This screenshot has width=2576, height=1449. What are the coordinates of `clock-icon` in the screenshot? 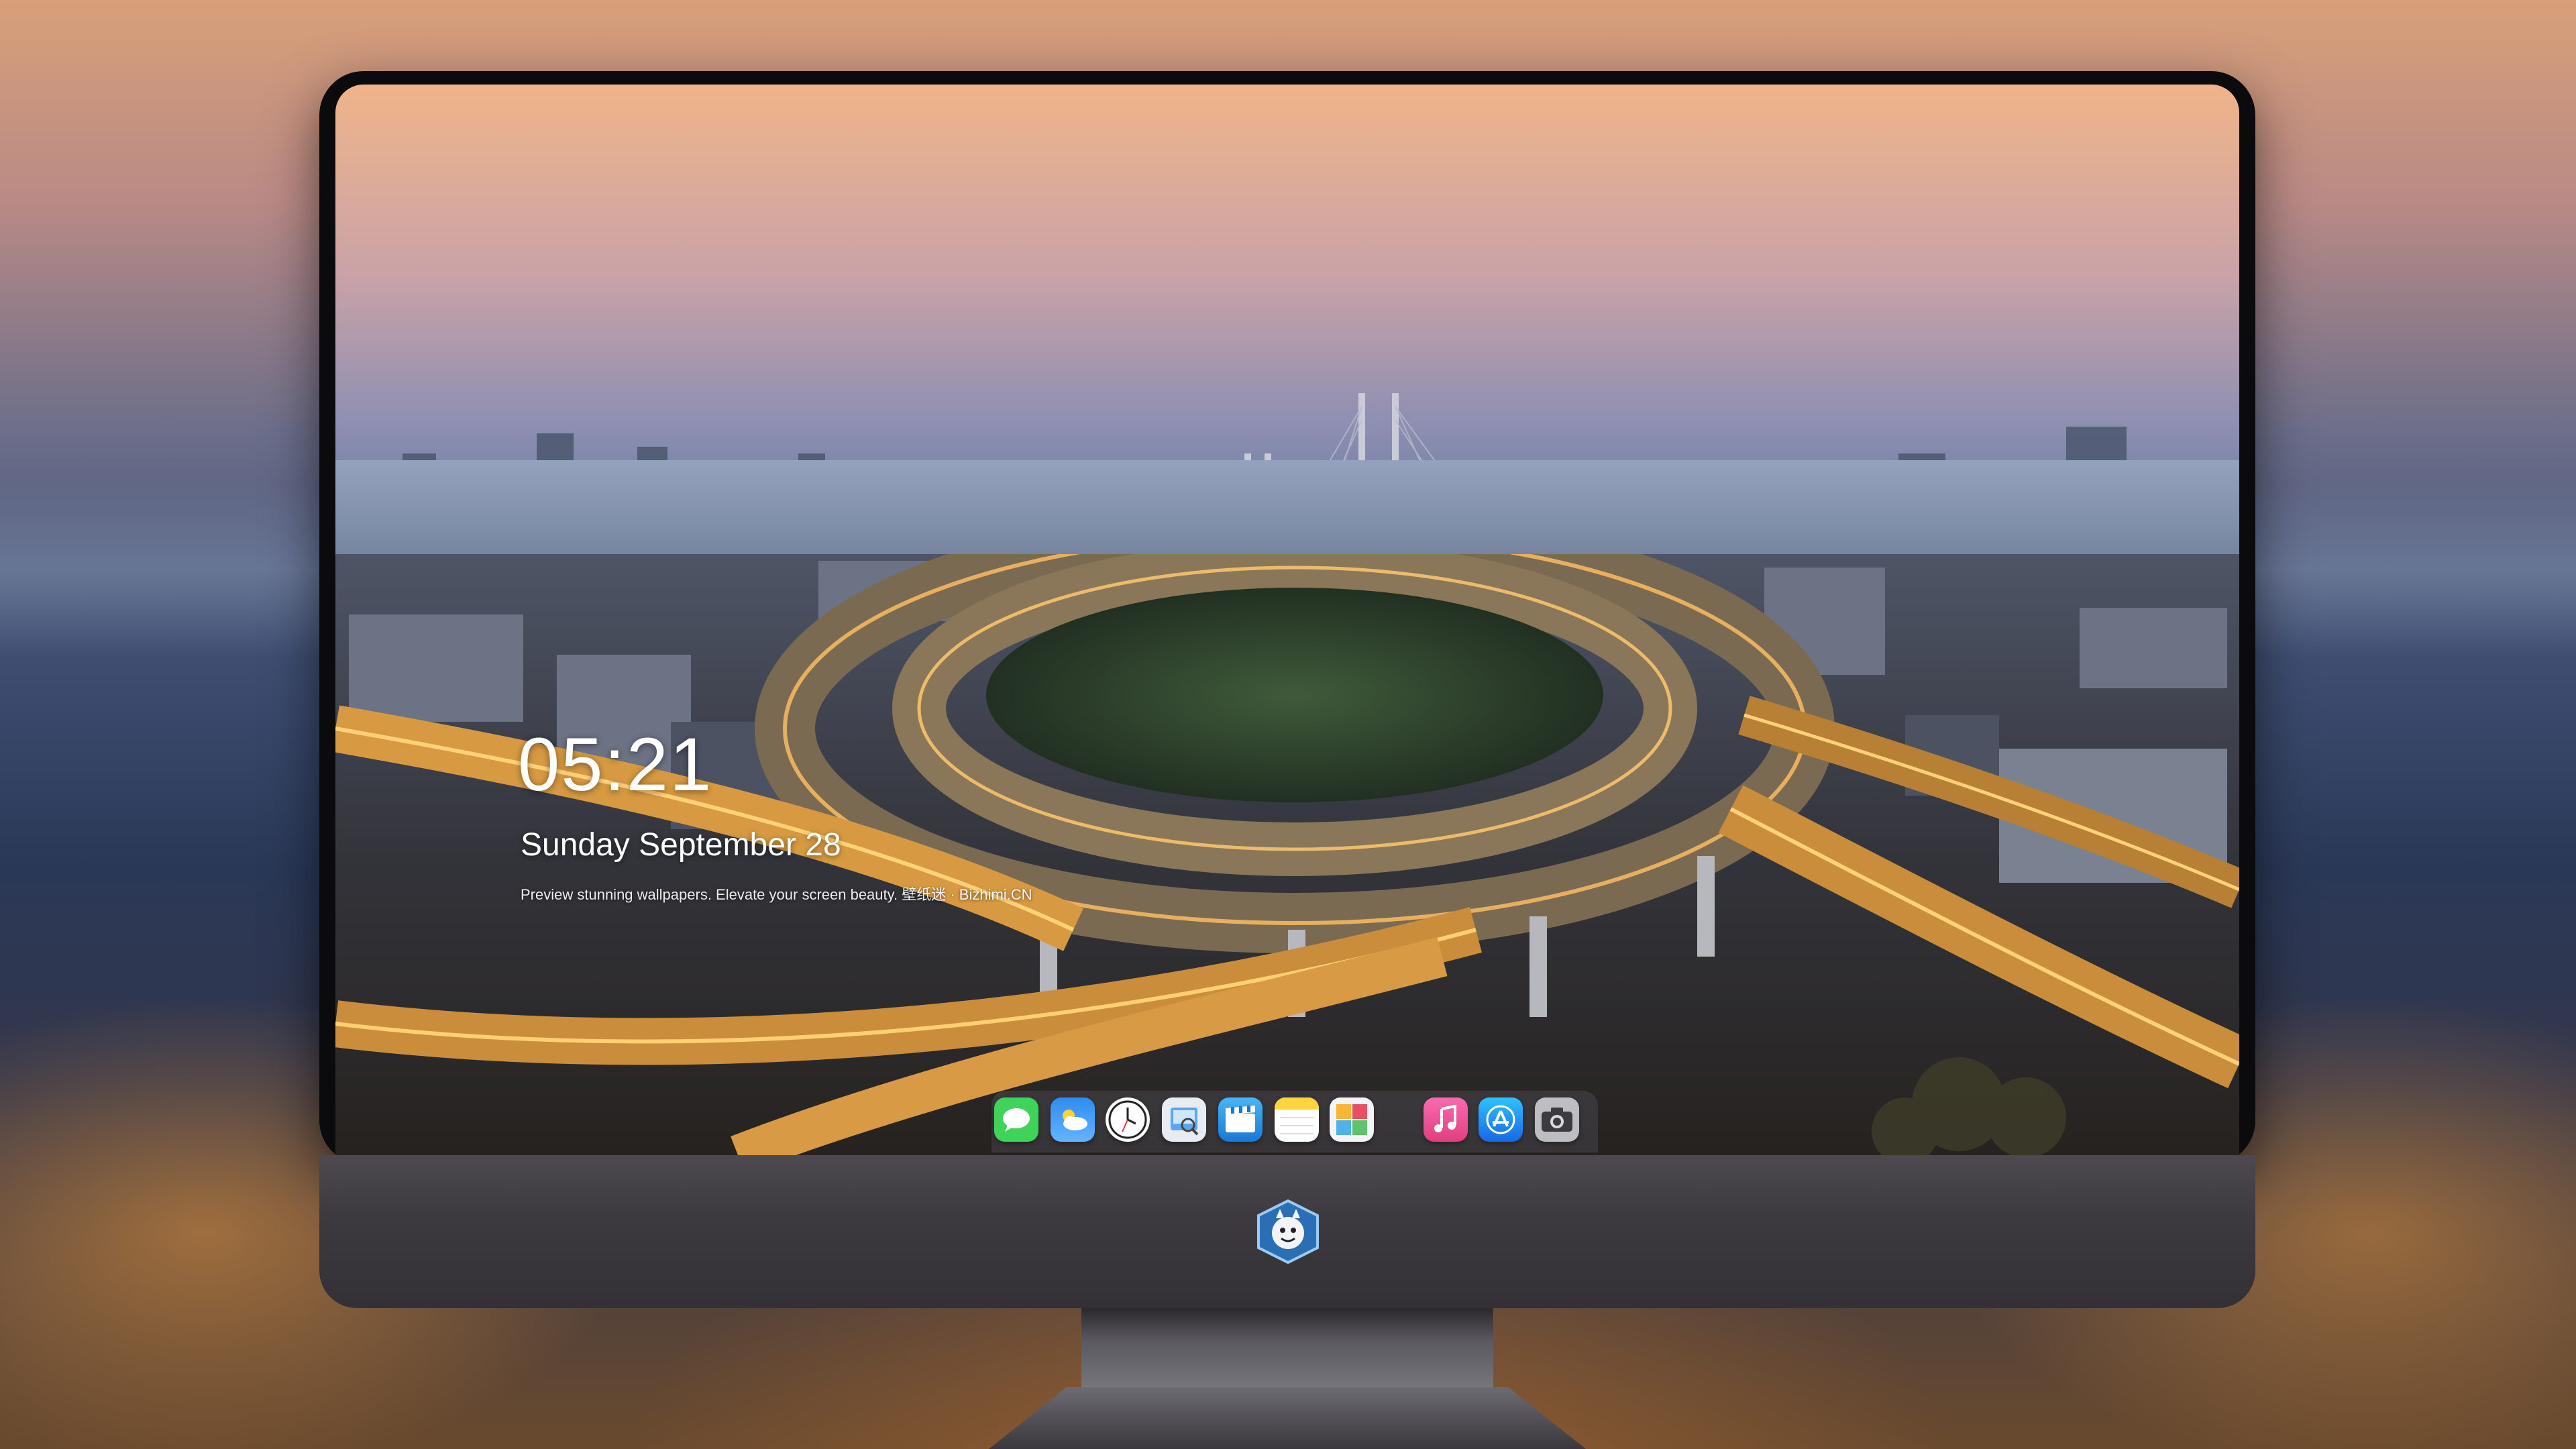 It's located at (1128, 1119).